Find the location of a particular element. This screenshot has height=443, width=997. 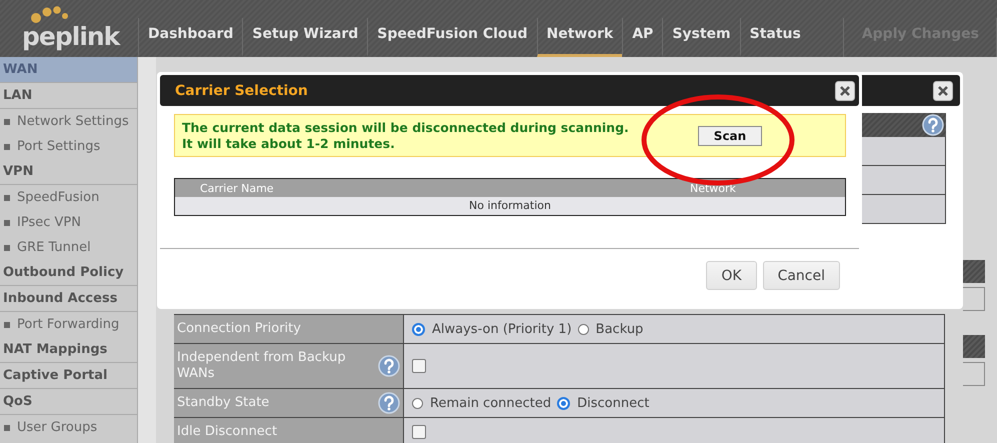

nav-tab: Setup Wizard is located at coordinates (305, 37).